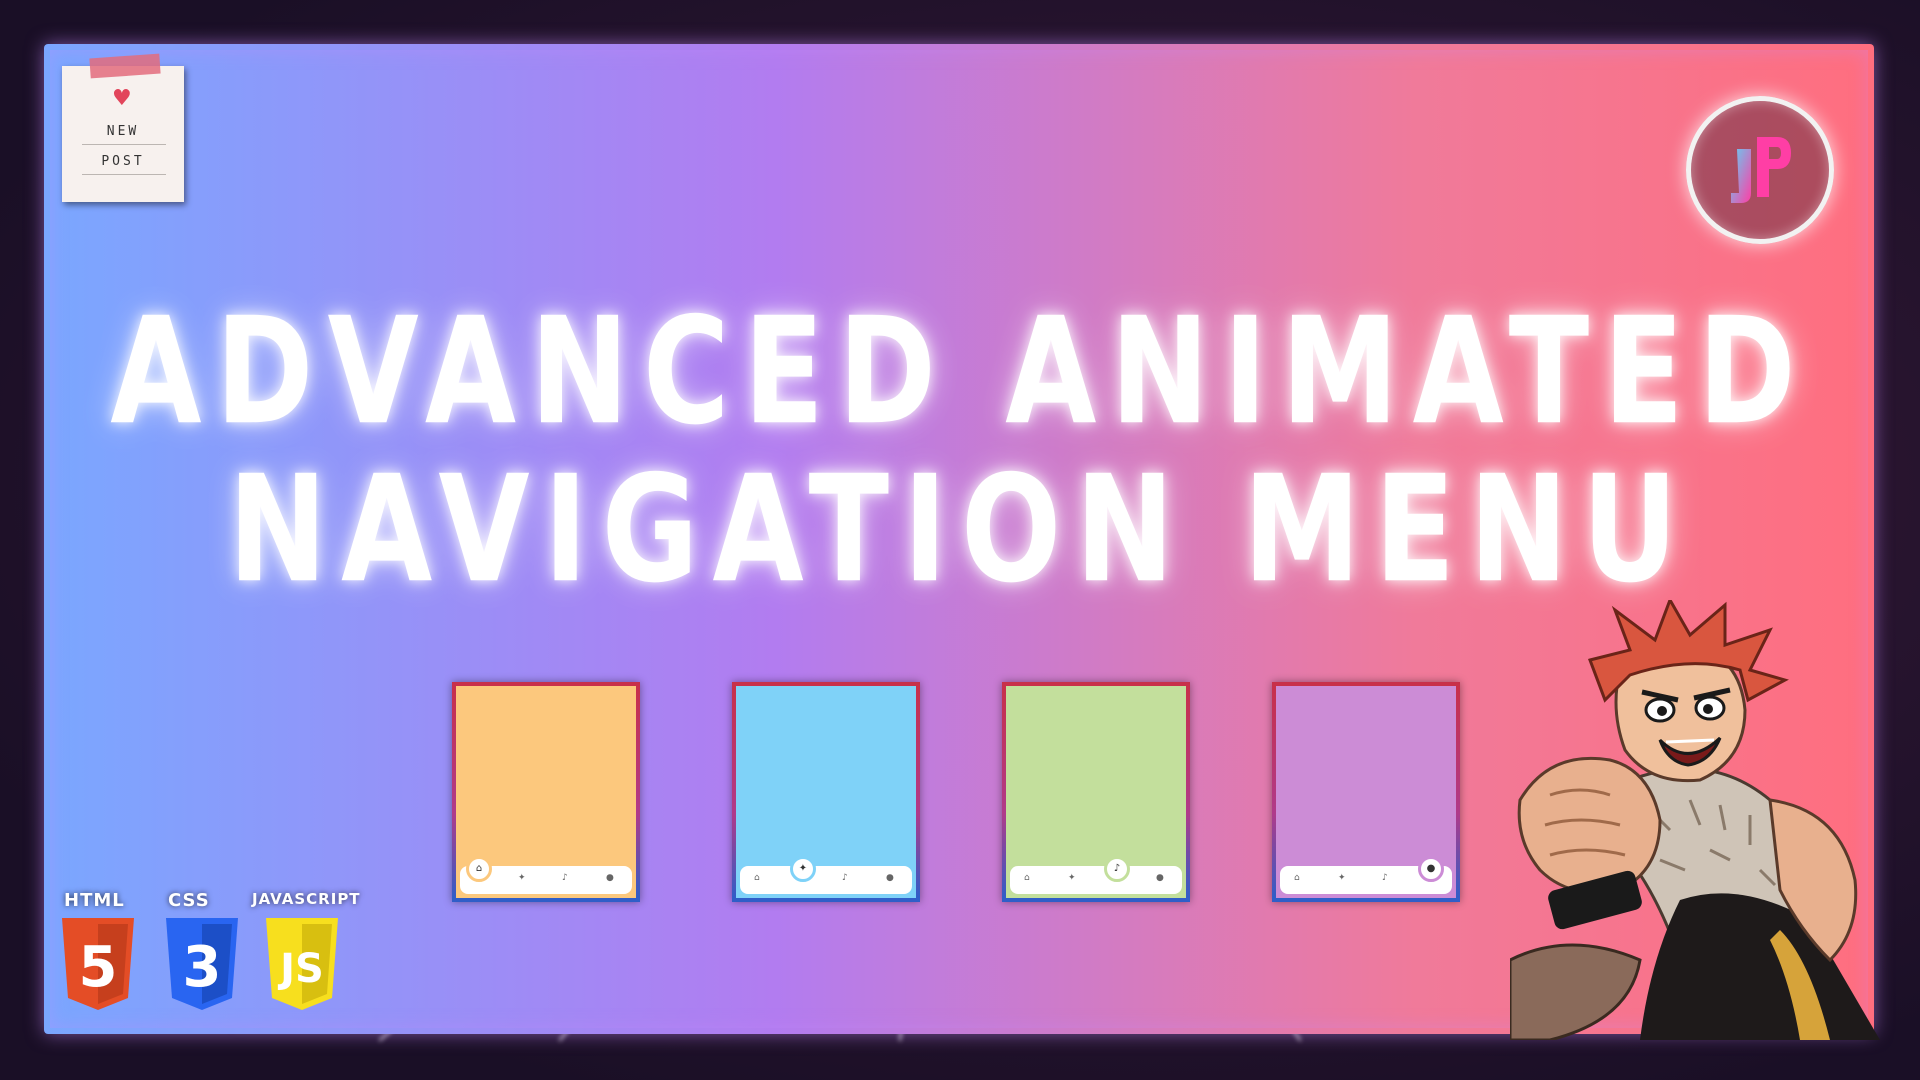 This screenshot has width=1920, height=1080. Describe the element at coordinates (123, 161) in the screenshot. I see `note-line-2: POST` at that location.